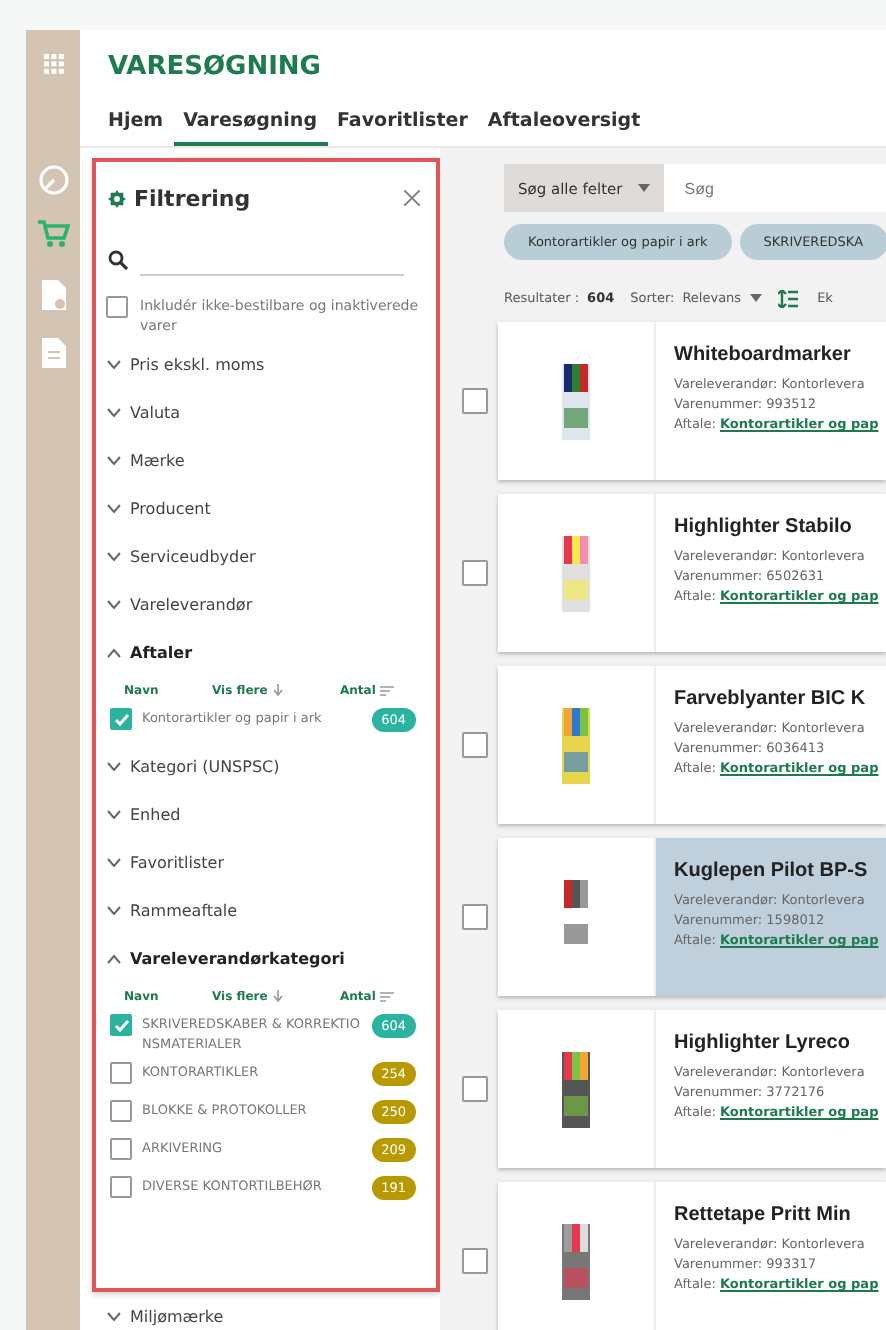 This screenshot has width=886, height=1330. I want to click on filter-section-toggle: Mærke, so click(264, 460).